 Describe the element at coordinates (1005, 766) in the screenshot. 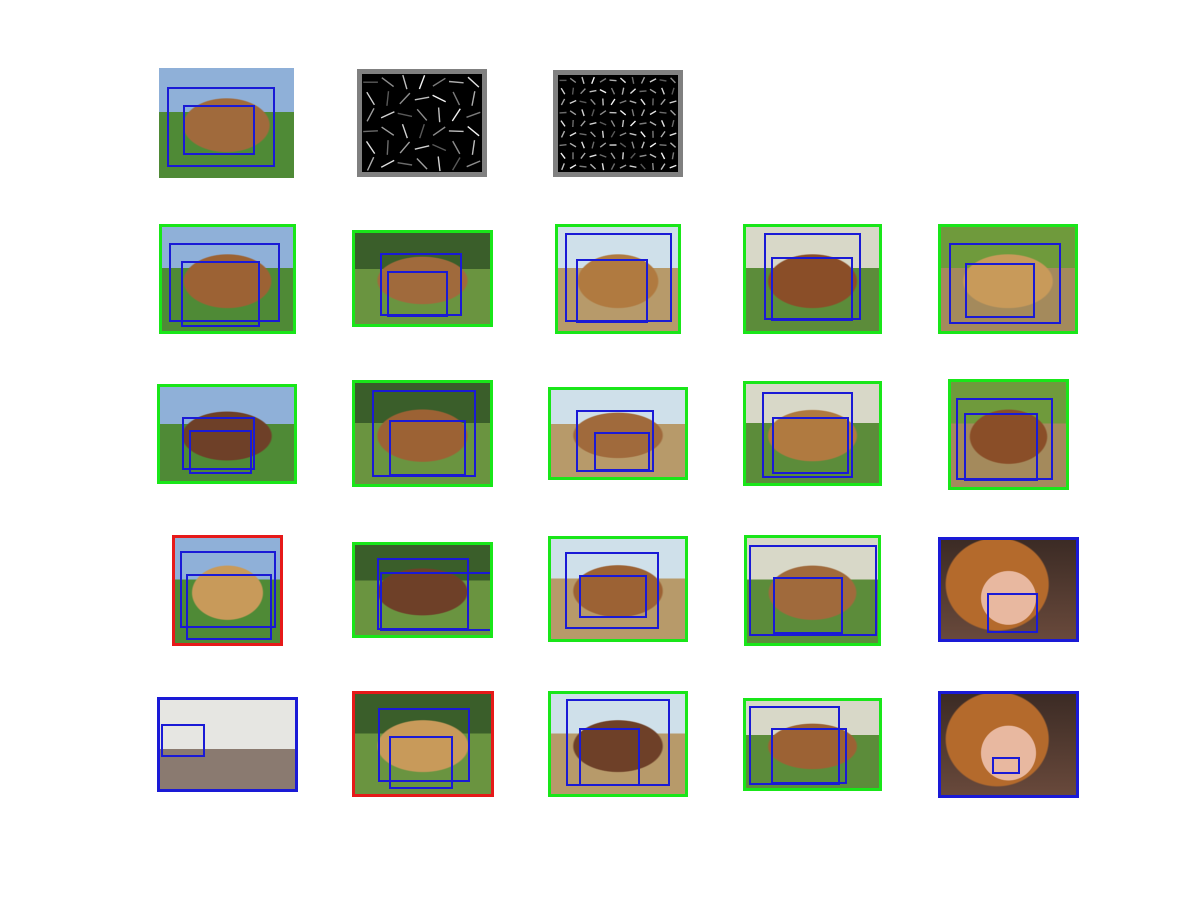

I see `root-bounding-box` at that location.